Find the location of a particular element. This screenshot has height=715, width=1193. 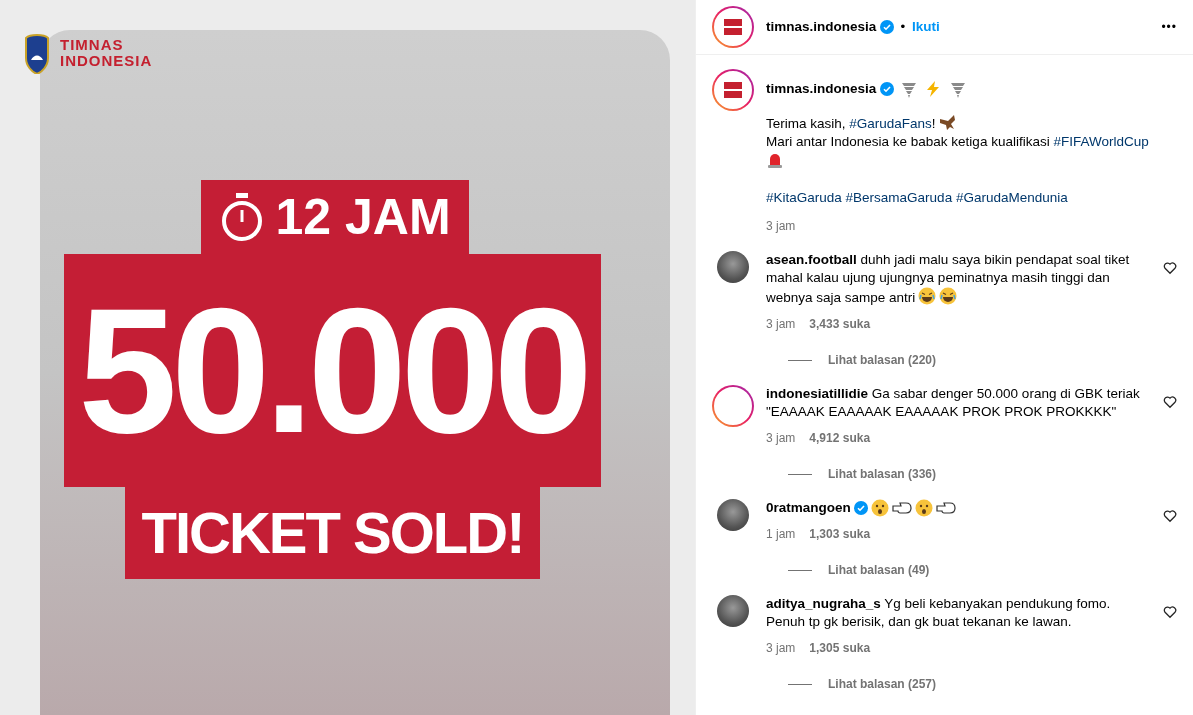

view-replies-button: Lihat balasan (257) is located at coordinates (882, 684).